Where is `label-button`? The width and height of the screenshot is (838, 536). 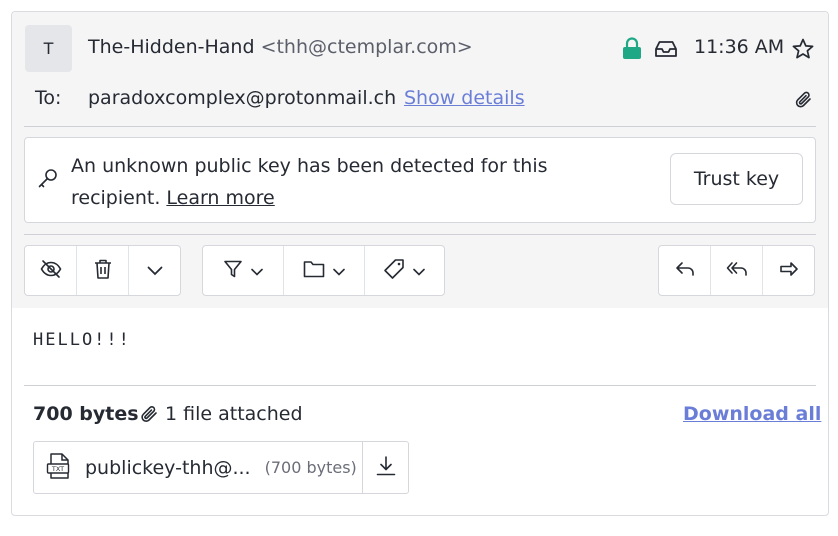
label-button is located at coordinates (404, 270).